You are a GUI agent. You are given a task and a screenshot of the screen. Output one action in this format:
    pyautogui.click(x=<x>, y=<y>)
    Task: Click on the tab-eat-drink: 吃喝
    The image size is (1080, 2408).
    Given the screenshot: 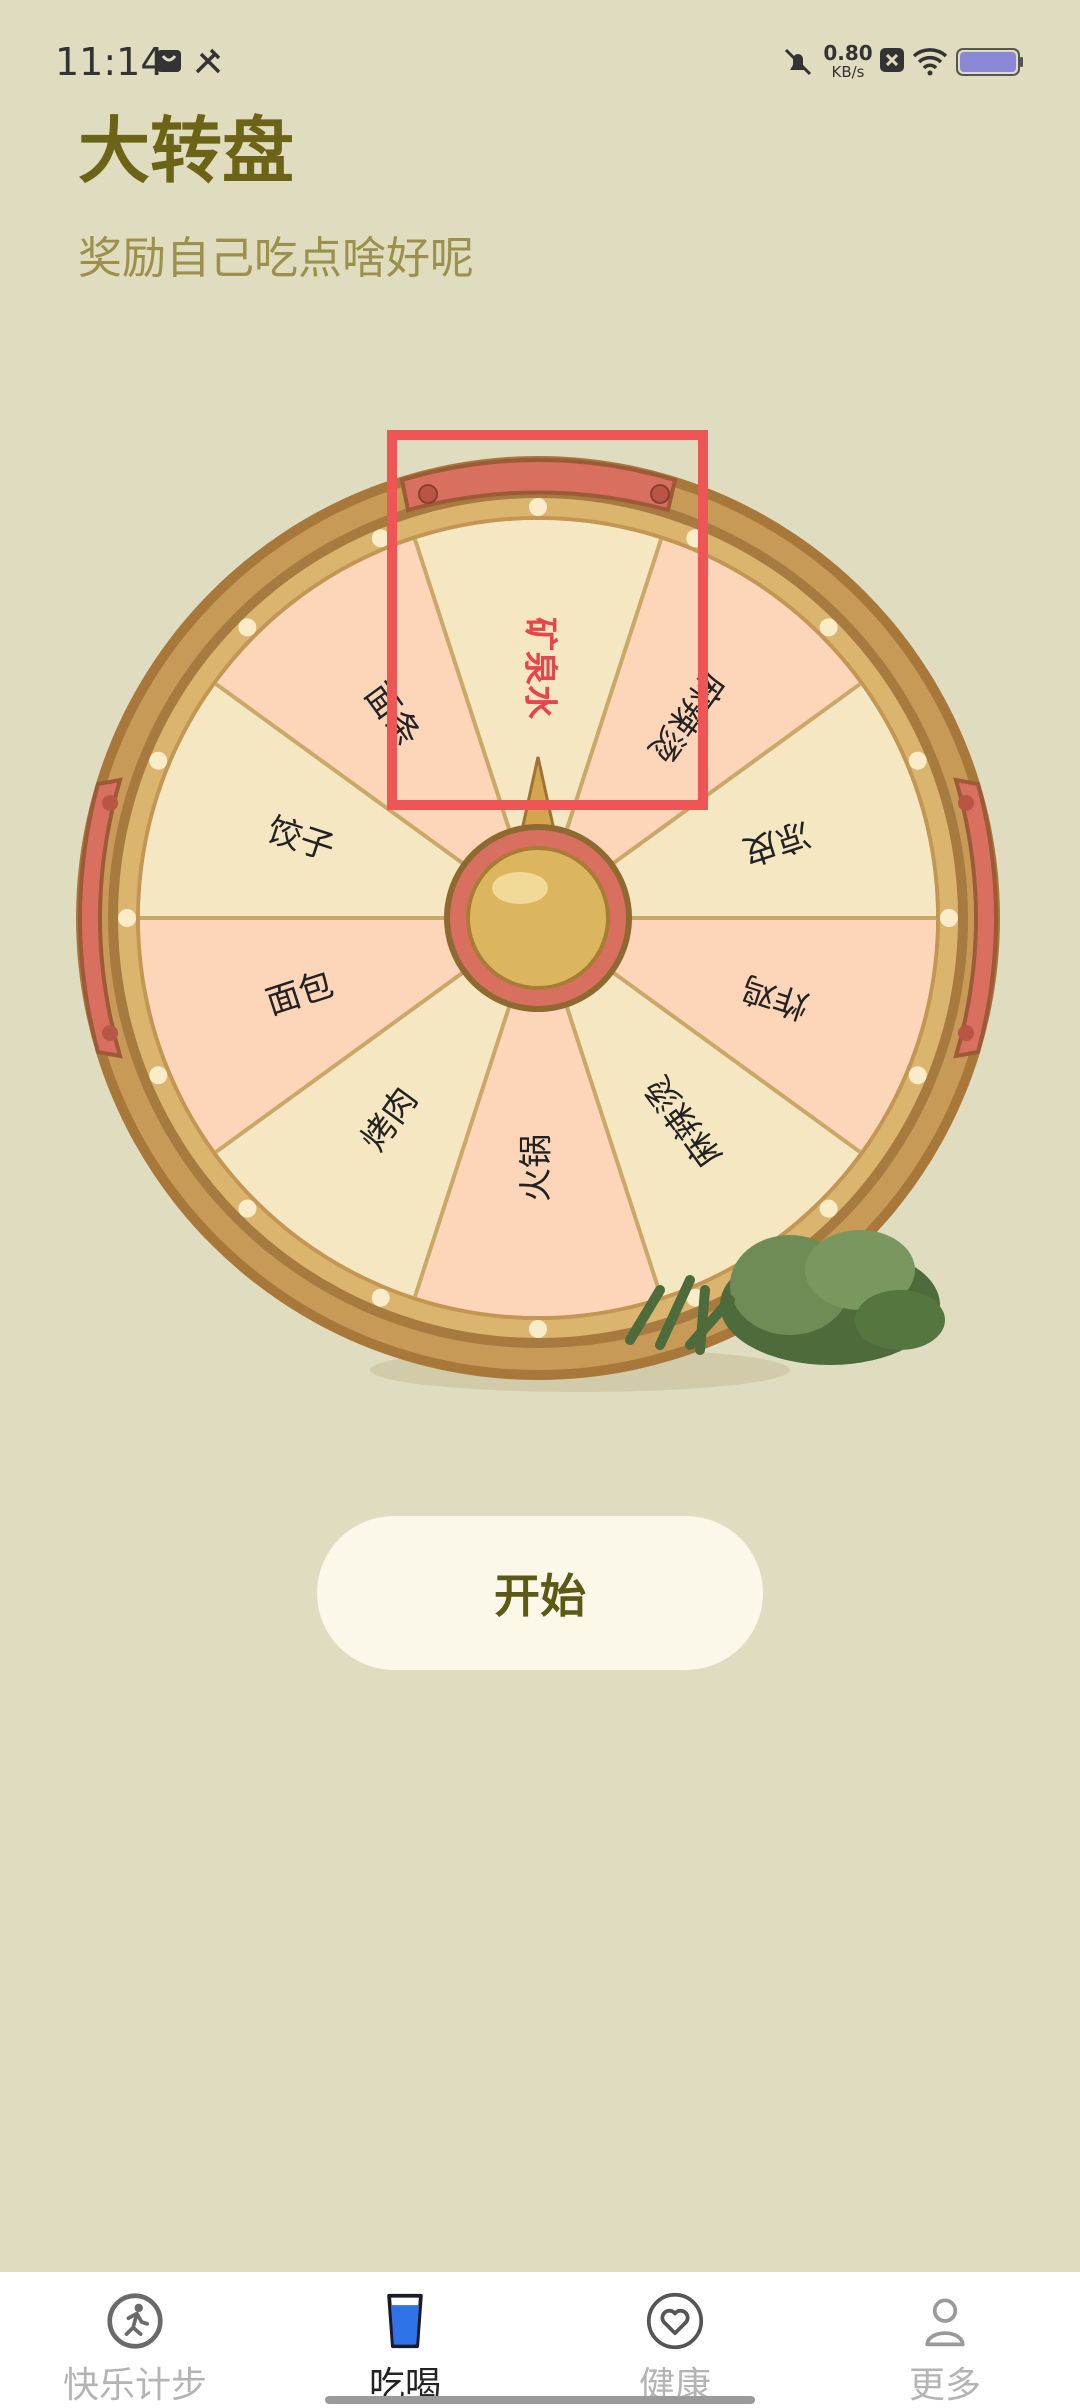 What is the action you would take?
    pyautogui.click(x=405, y=2340)
    